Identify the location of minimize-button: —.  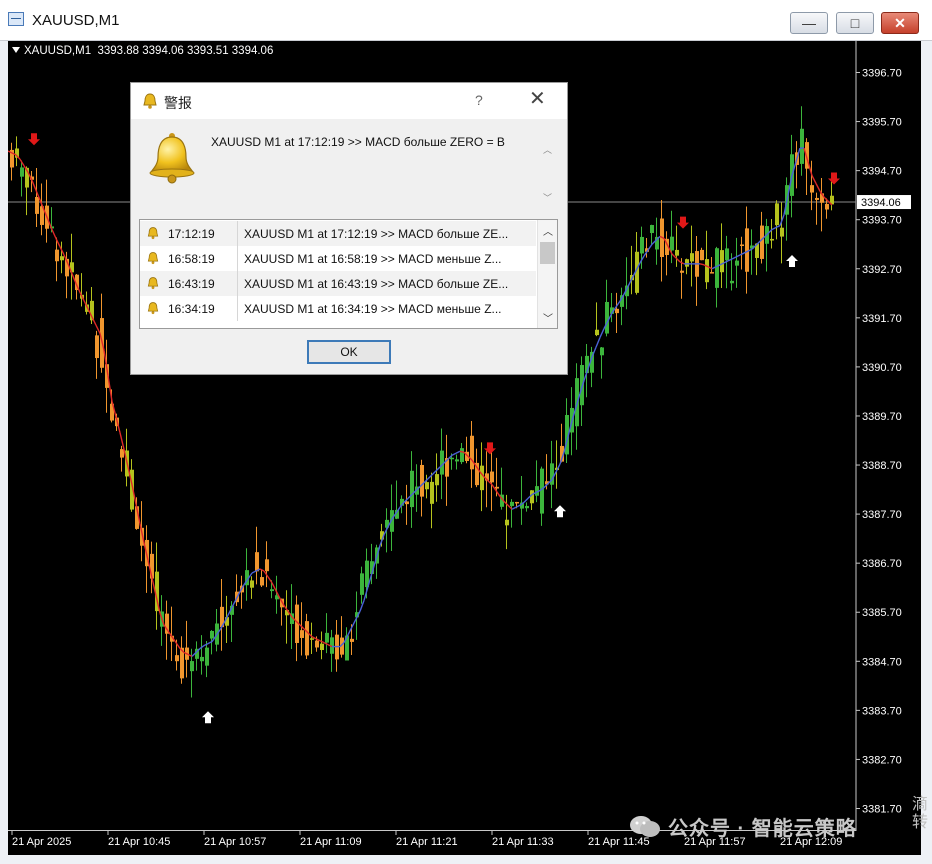
(809, 23).